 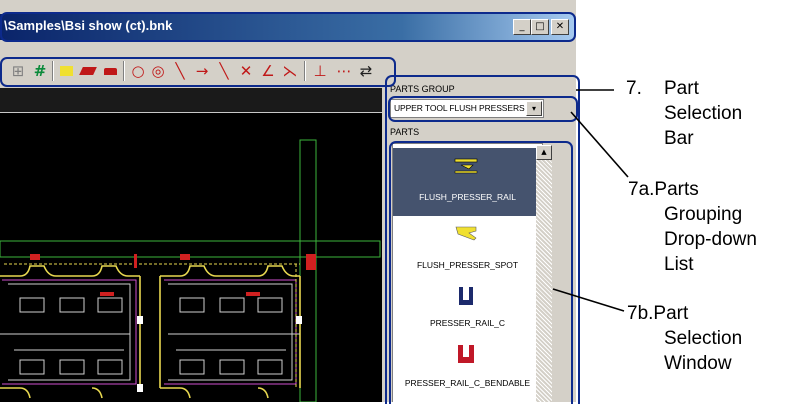 I want to click on callout-7b-line2: Selection, so click(x=703, y=338).